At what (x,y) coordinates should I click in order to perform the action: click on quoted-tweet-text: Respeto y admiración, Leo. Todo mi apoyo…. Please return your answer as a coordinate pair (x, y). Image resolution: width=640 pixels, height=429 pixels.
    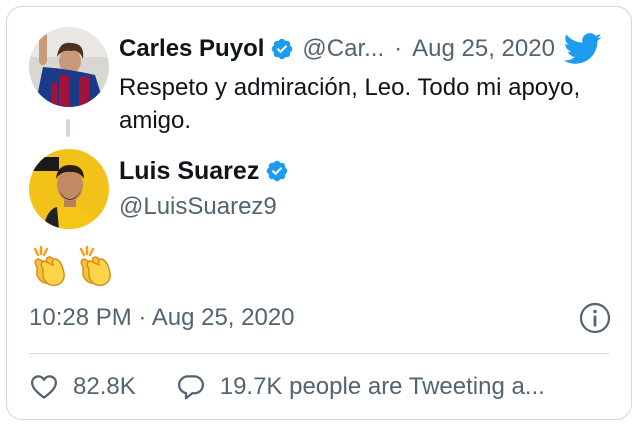
    Looking at the image, I should click on (350, 104).